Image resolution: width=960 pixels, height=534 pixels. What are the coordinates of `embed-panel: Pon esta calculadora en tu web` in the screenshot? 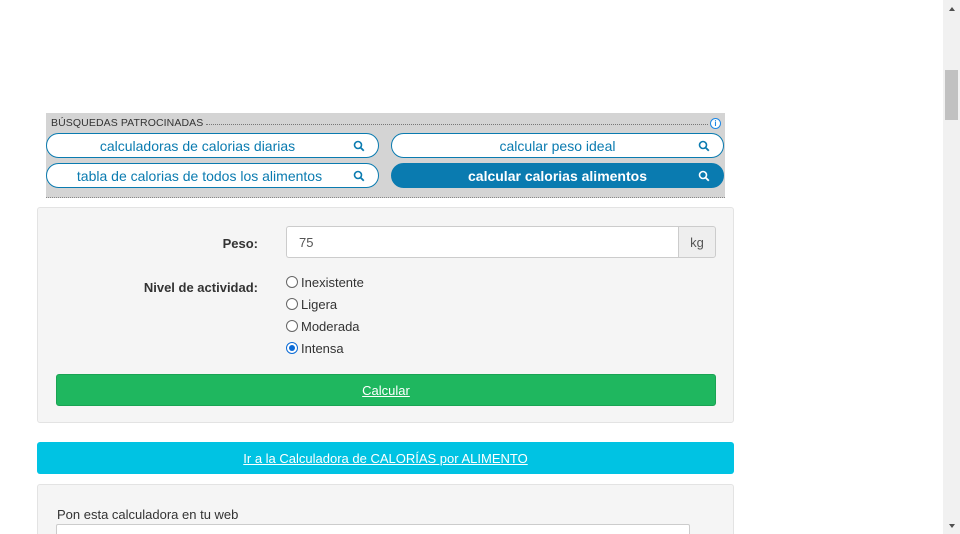 It's located at (385, 509).